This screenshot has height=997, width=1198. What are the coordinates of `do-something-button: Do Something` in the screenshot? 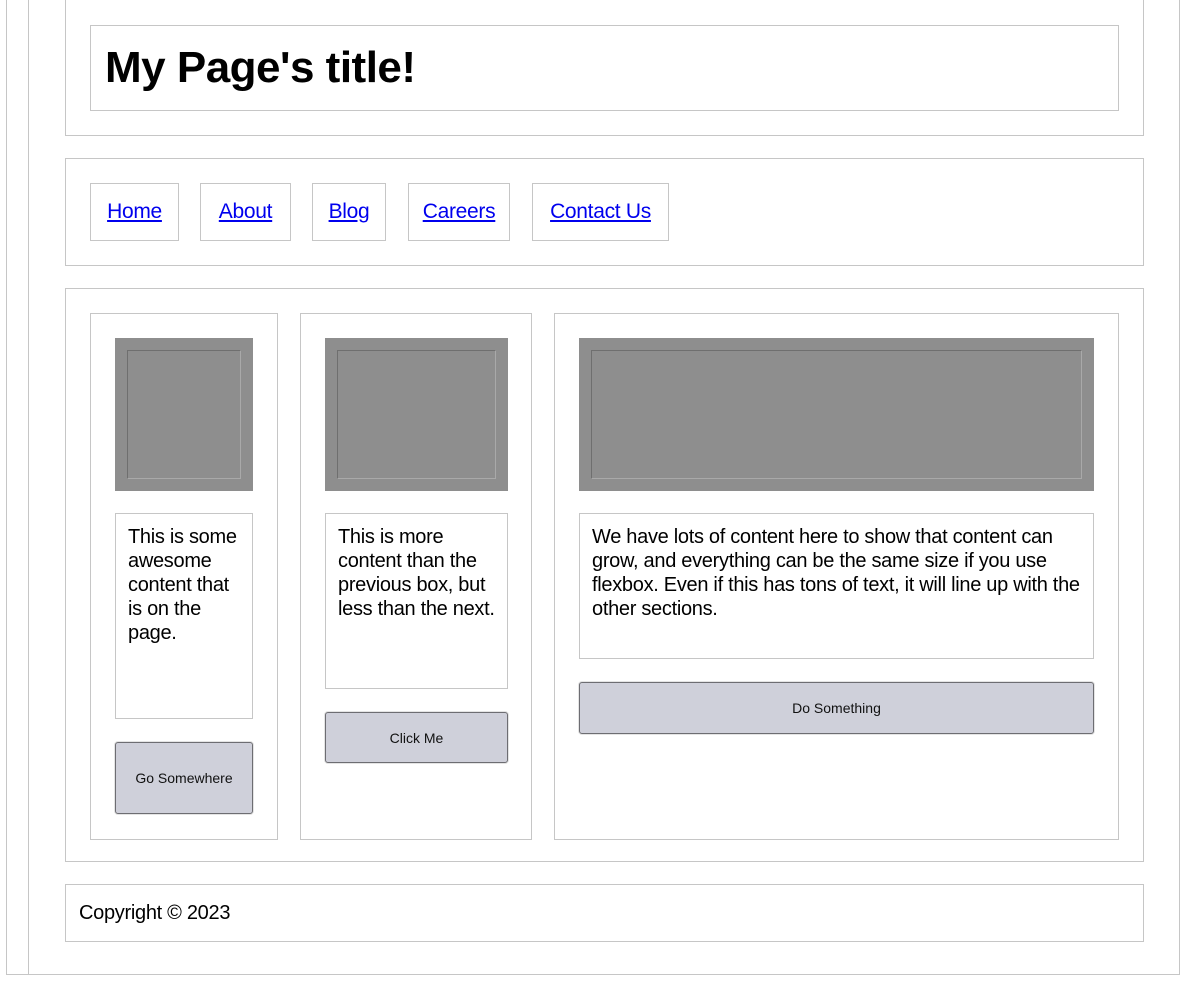 It's located at (836, 708).